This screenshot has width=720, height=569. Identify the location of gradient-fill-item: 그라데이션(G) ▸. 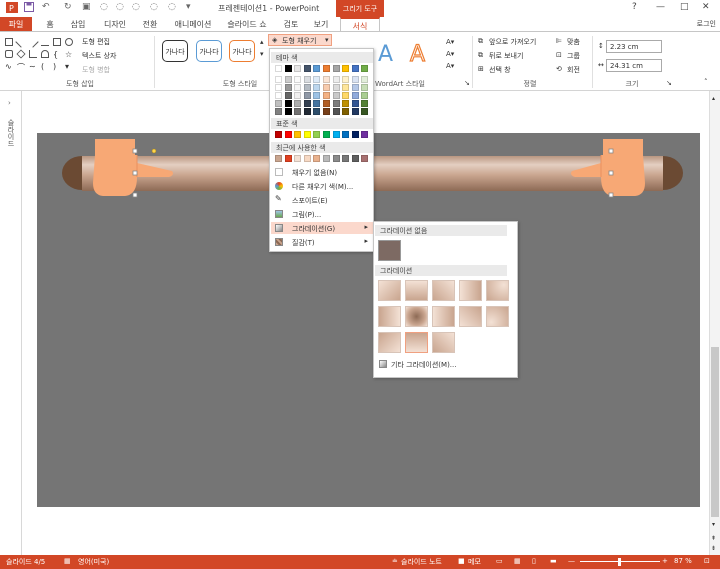
(322, 228).